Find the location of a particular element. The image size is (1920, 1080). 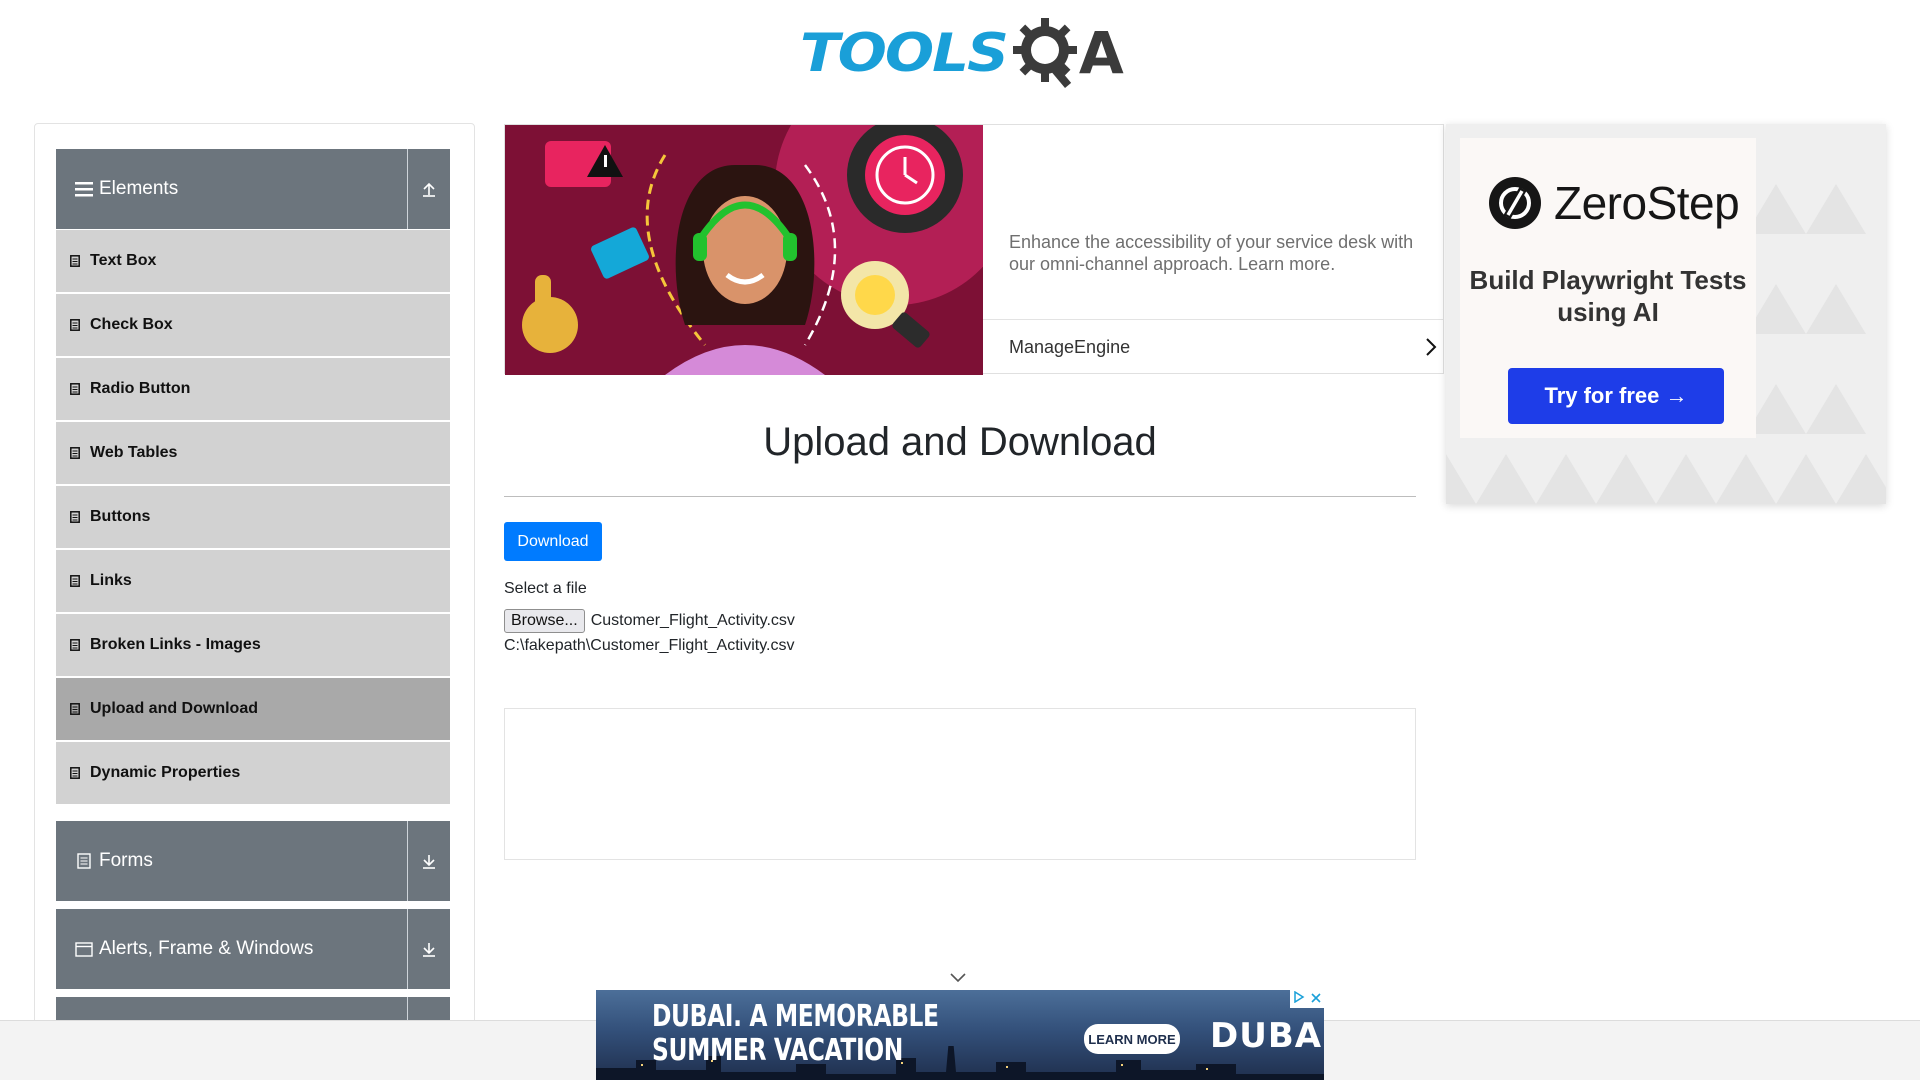

form-icon is located at coordinates (84, 861).